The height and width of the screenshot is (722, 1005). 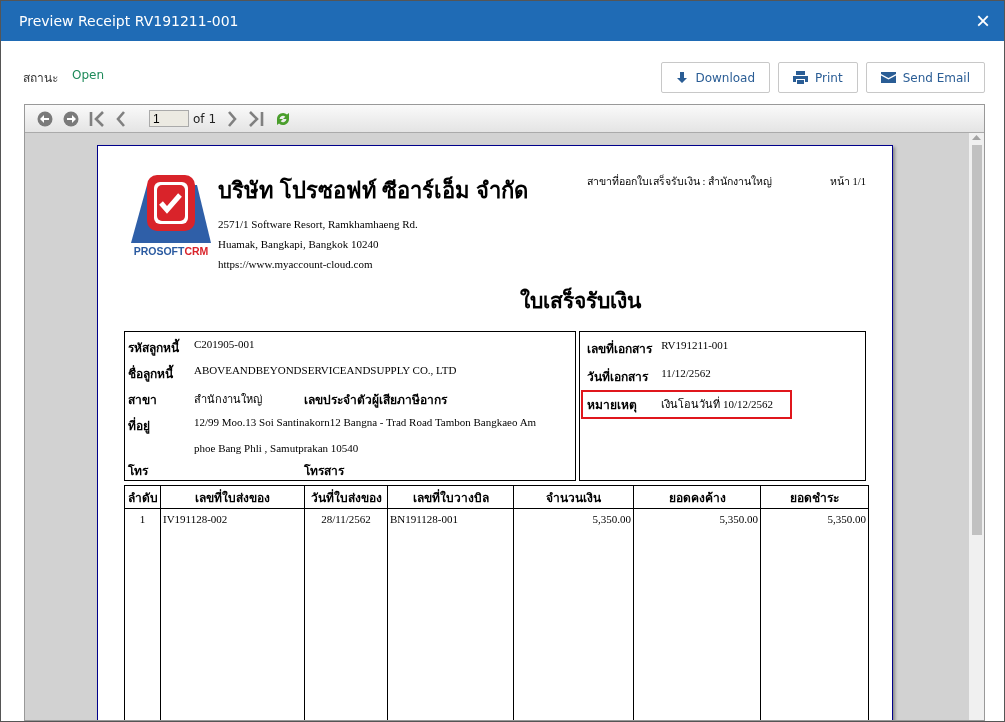 I want to click on back-icon, so click(x=45, y=118).